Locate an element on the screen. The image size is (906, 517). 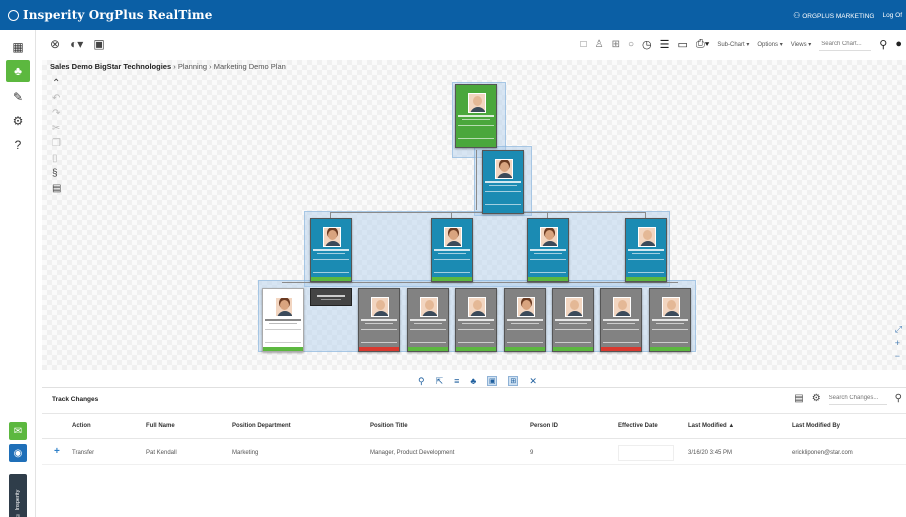
collapse-icon: ⌃ is located at coordinates (56, 83).